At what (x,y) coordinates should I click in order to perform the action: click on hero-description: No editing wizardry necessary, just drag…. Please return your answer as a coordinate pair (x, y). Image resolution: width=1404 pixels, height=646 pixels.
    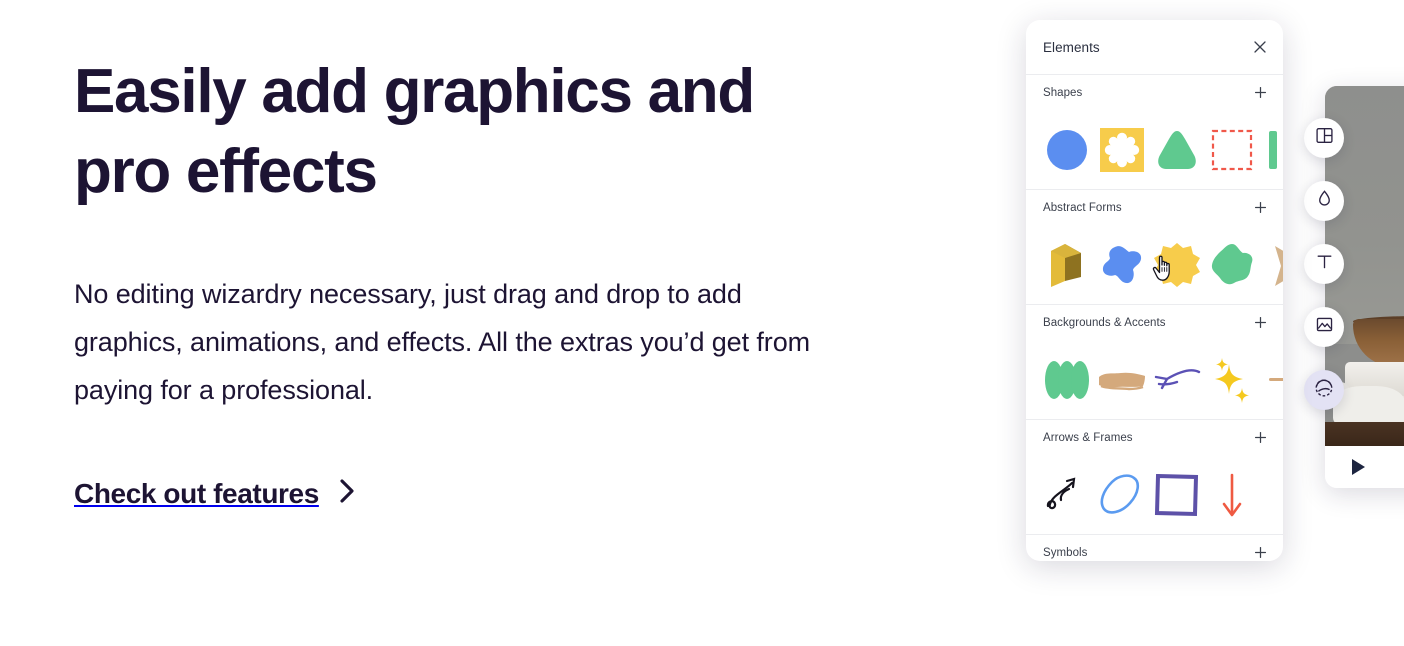
    Looking at the image, I should click on (442, 342).